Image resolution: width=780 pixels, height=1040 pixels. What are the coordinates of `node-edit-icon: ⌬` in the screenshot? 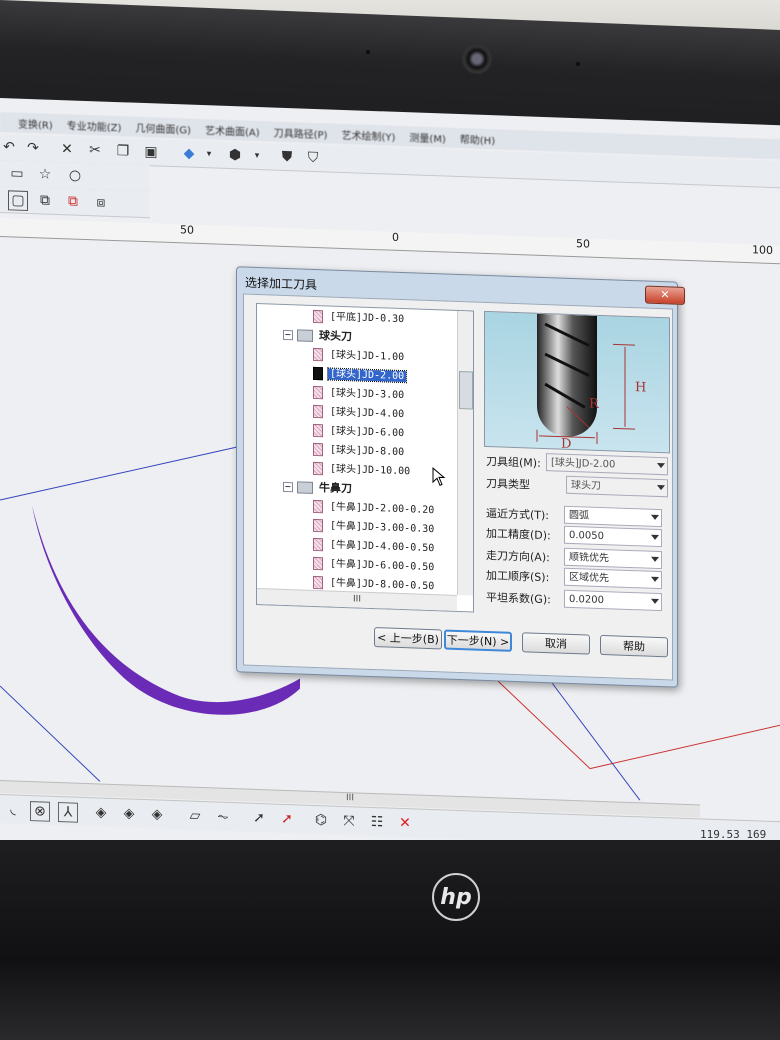 It's located at (321, 820).